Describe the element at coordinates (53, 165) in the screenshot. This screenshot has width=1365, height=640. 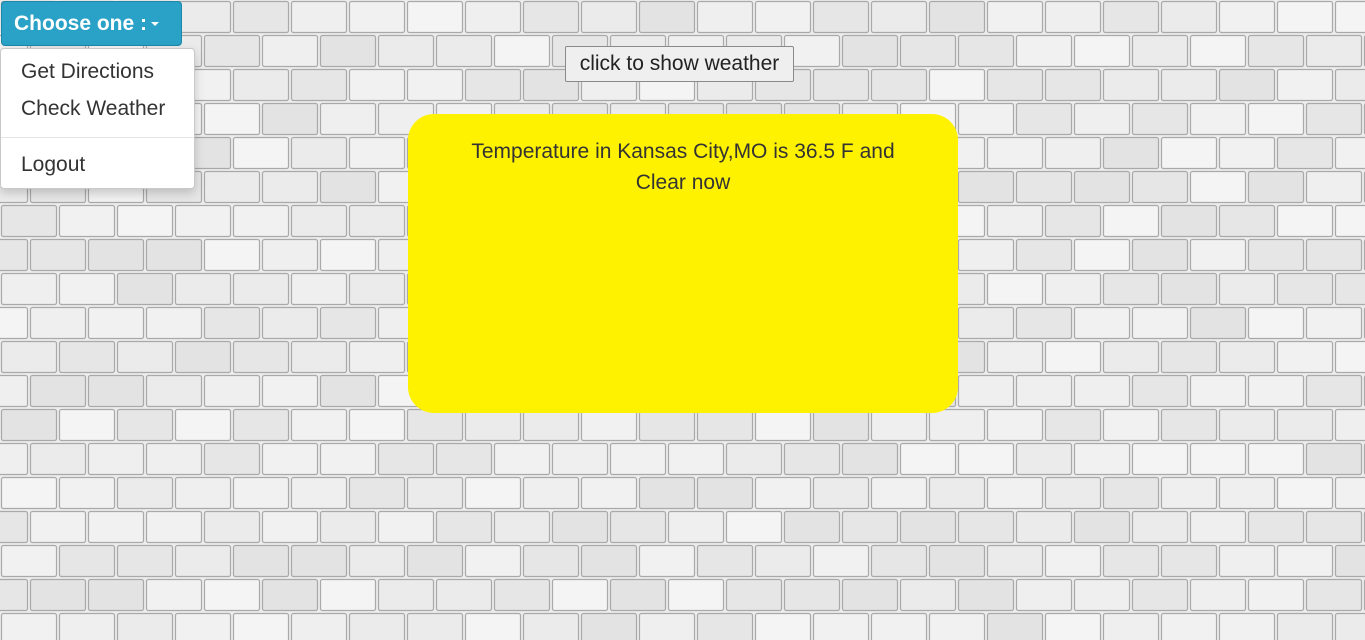
I see `menu-item-logout: Logout` at that location.